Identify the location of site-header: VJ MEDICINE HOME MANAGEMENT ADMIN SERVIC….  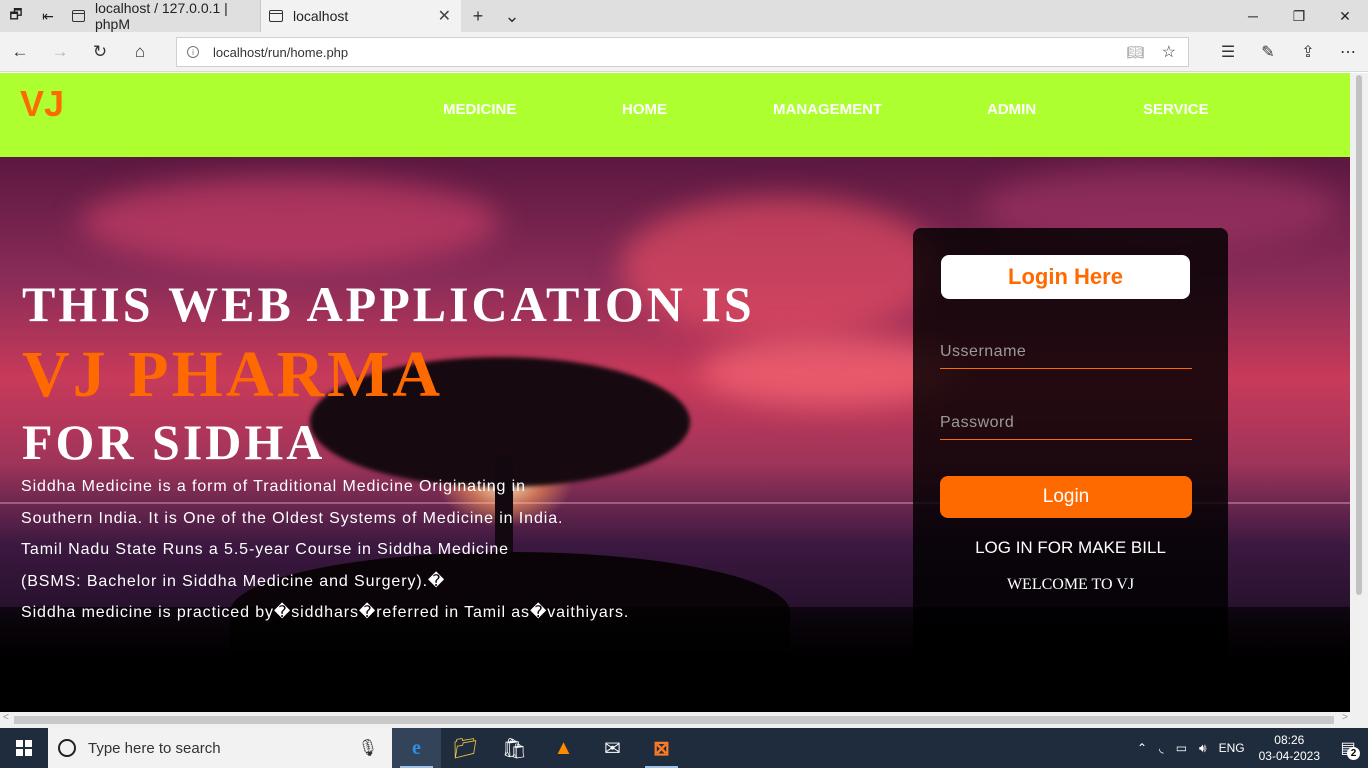
(675, 115).